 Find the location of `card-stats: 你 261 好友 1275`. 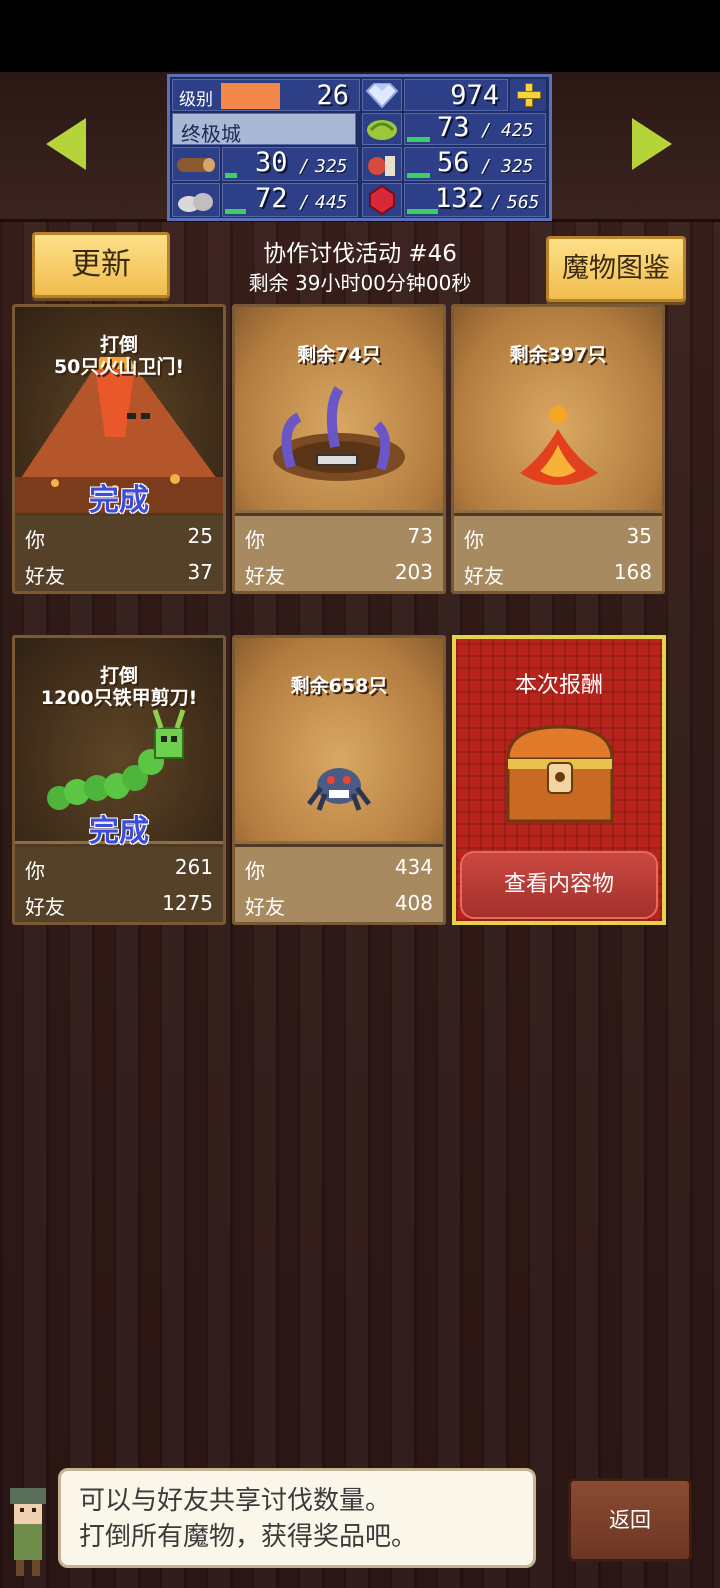

card-stats: 你 261 好友 1275 is located at coordinates (119, 884).